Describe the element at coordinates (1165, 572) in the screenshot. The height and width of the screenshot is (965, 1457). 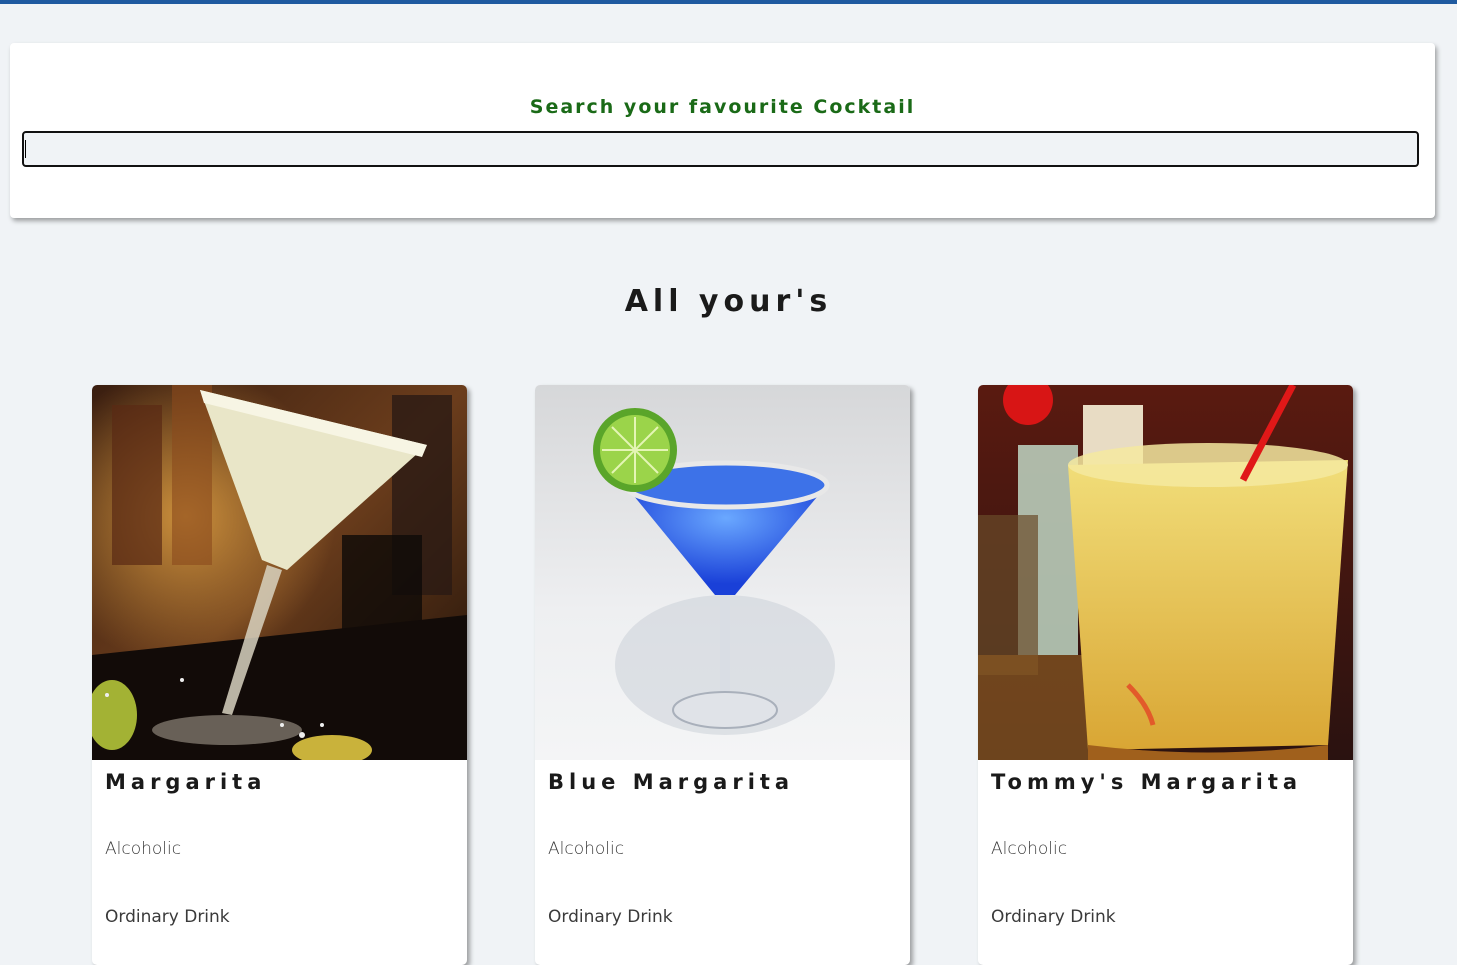
I see `tommys-margarita-image` at that location.